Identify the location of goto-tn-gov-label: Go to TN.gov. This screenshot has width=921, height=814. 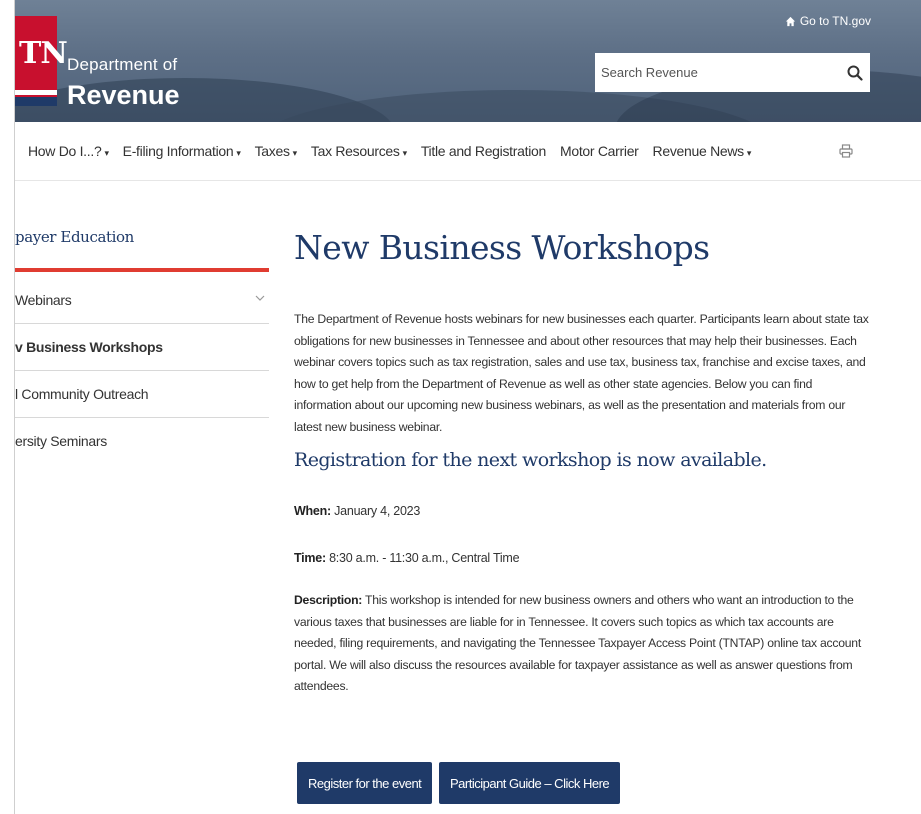
(835, 21).